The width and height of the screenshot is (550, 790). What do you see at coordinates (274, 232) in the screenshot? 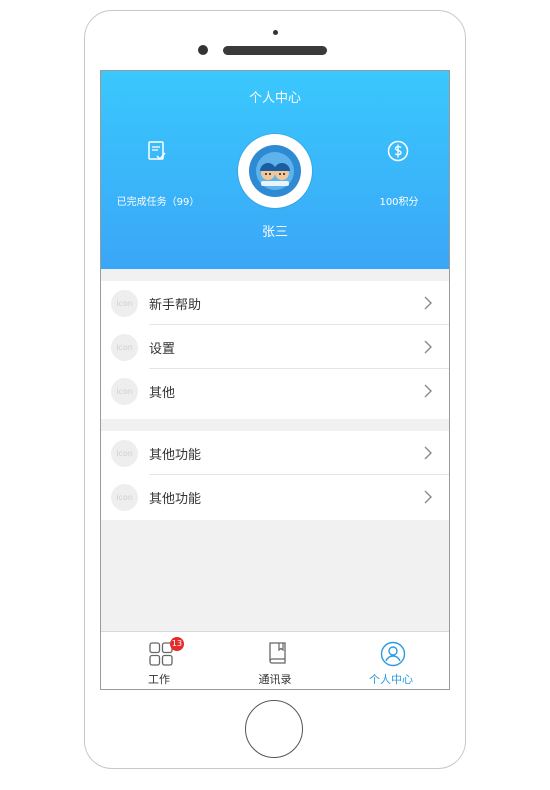
I see `user-name: 张三` at bounding box center [274, 232].